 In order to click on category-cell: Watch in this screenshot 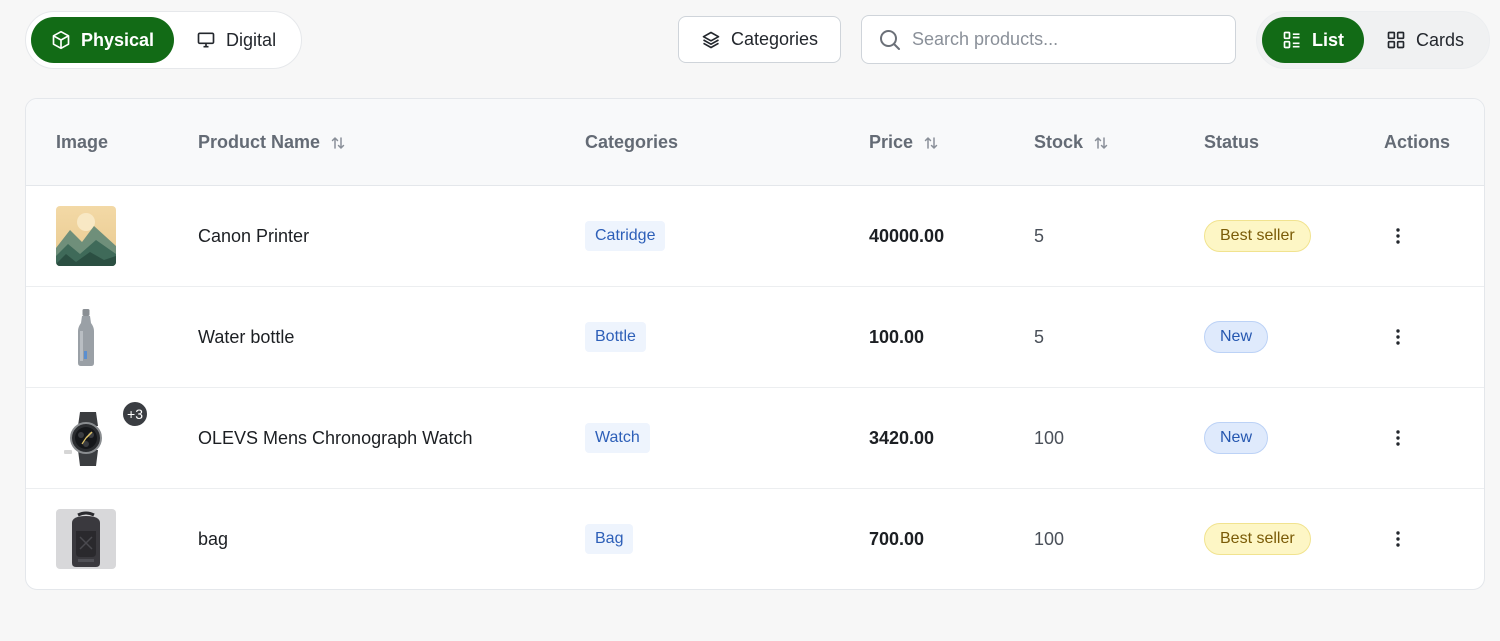, I will do `click(617, 438)`.